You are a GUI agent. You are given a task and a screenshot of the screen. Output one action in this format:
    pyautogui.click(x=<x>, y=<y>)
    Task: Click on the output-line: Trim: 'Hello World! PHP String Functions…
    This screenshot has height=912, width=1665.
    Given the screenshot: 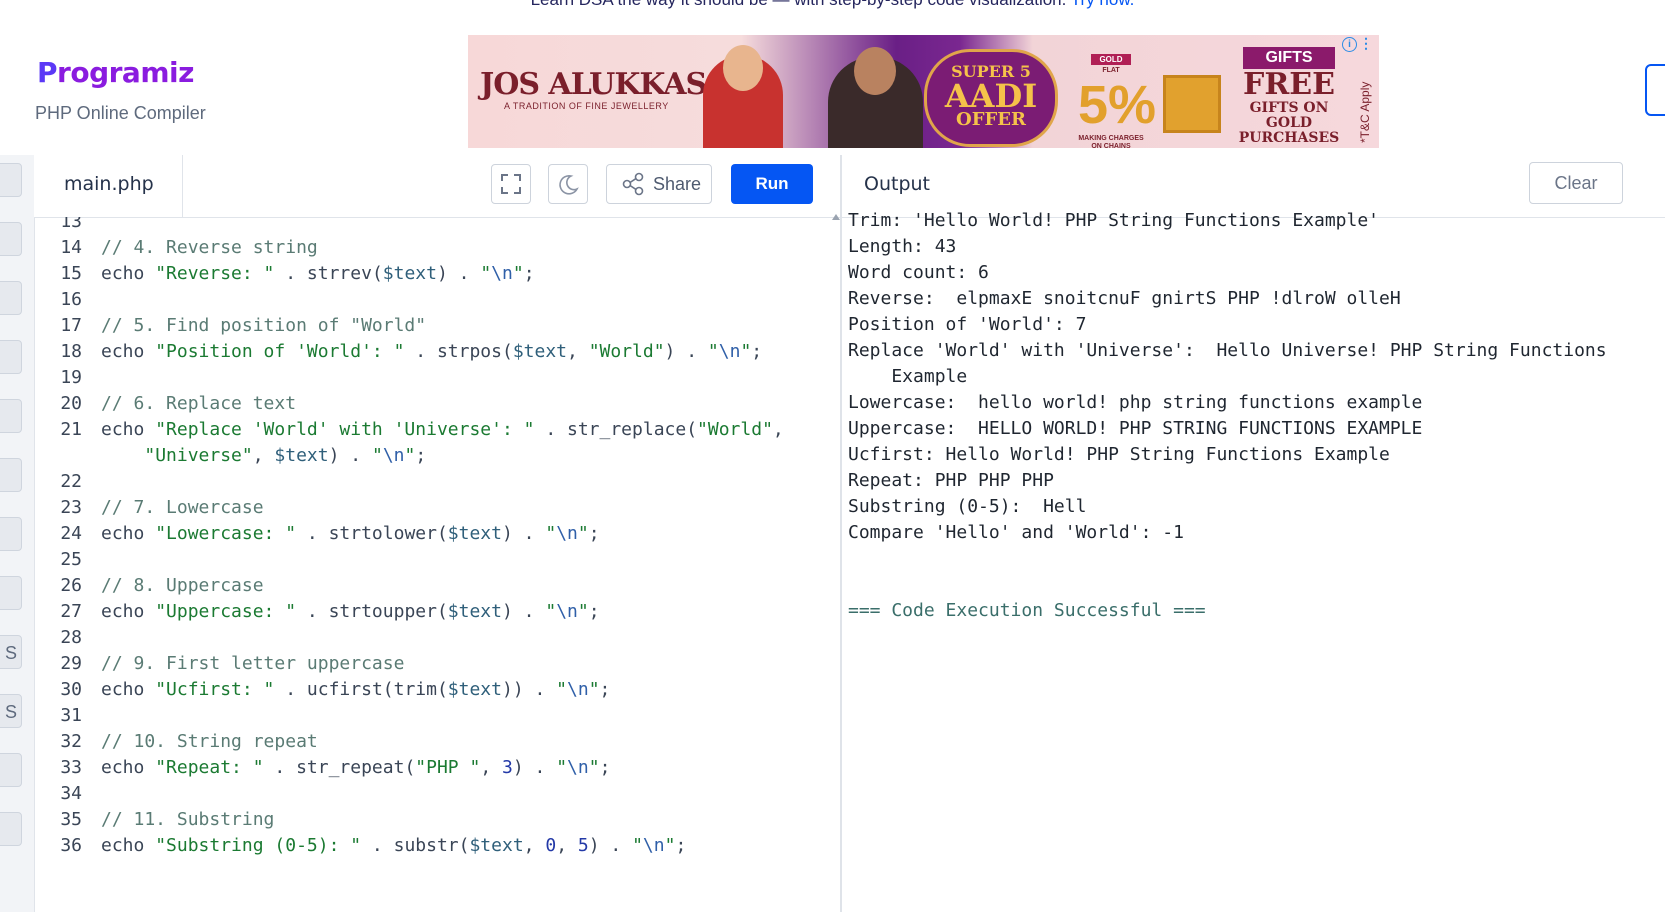 What is the action you would take?
    pyautogui.click(x=1114, y=220)
    